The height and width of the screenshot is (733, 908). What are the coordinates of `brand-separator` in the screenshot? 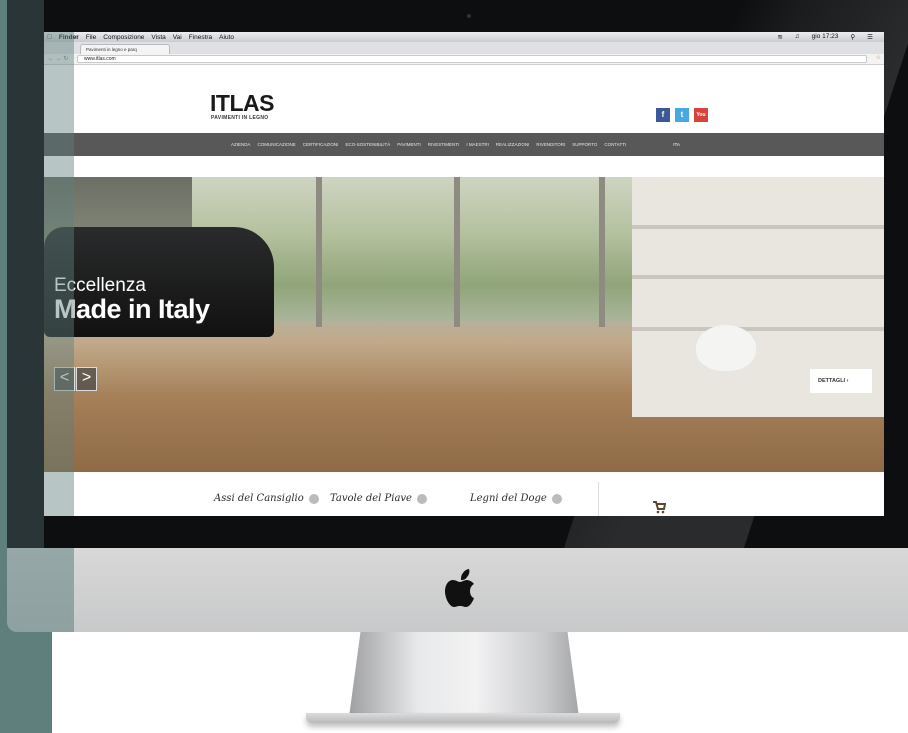 It's located at (598, 499).